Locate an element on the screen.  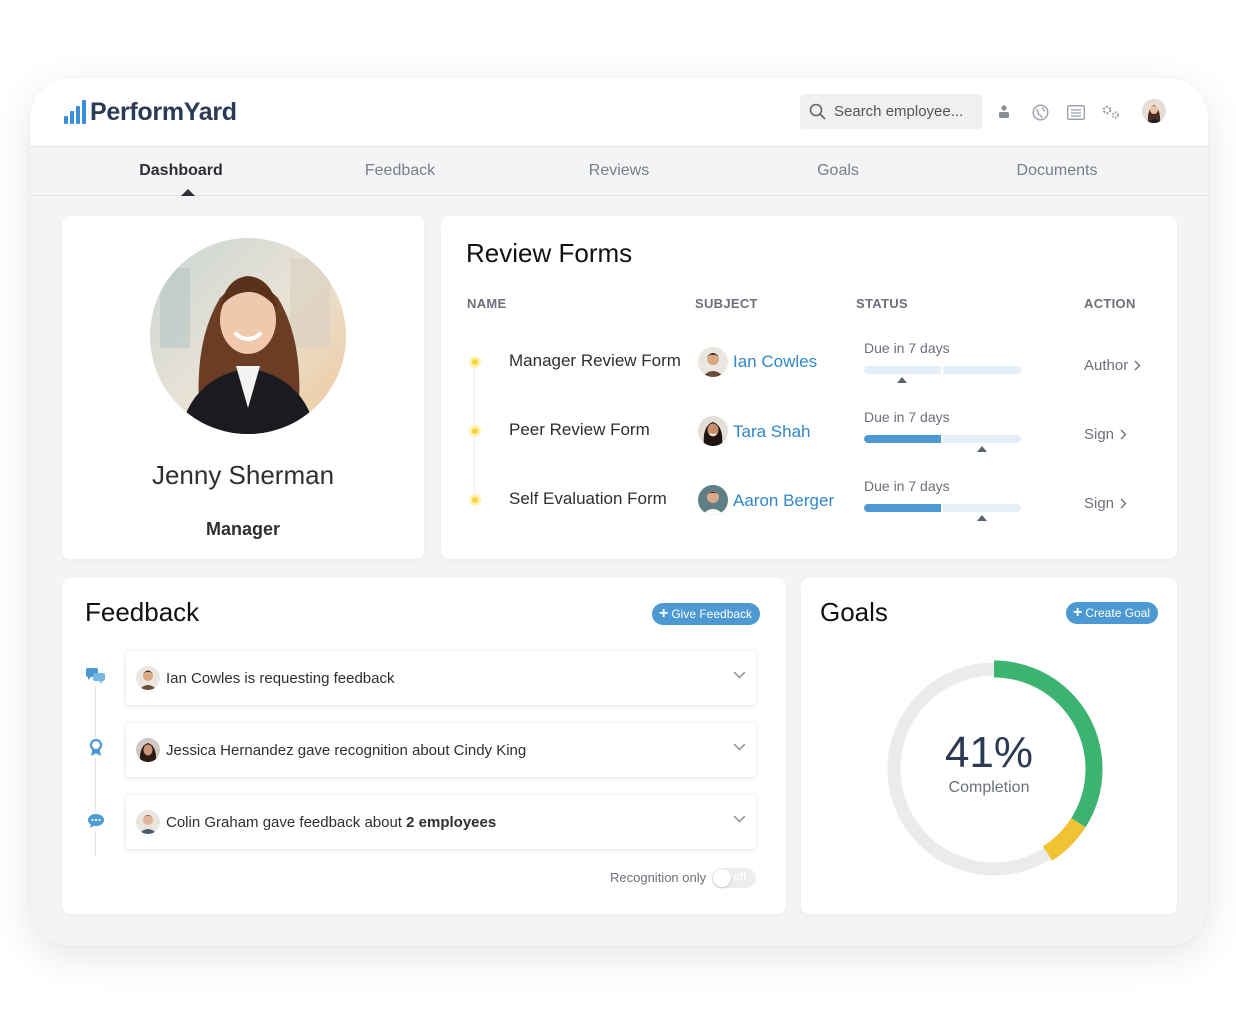
tab-reviews: Reviews is located at coordinates (619, 171).